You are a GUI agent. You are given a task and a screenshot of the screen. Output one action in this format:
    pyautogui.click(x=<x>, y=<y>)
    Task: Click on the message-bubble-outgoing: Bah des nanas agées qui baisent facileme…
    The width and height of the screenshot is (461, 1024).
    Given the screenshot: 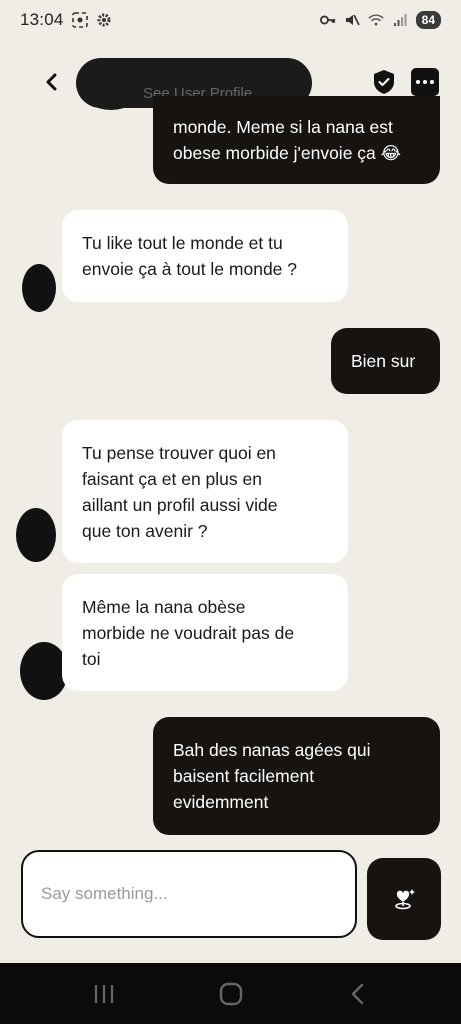 What is the action you would take?
    pyautogui.click(x=296, y=776)
    